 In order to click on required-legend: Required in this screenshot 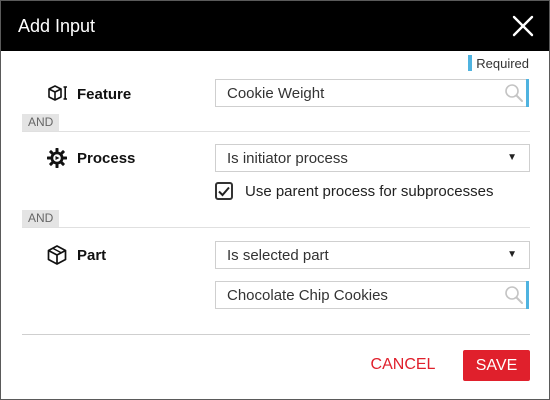, I will do `click(498, 63)`.